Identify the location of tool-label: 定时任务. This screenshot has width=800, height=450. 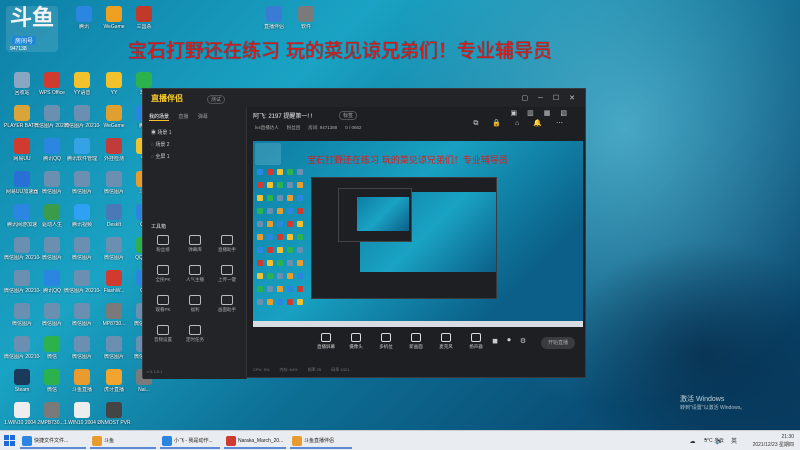
(195, 339).